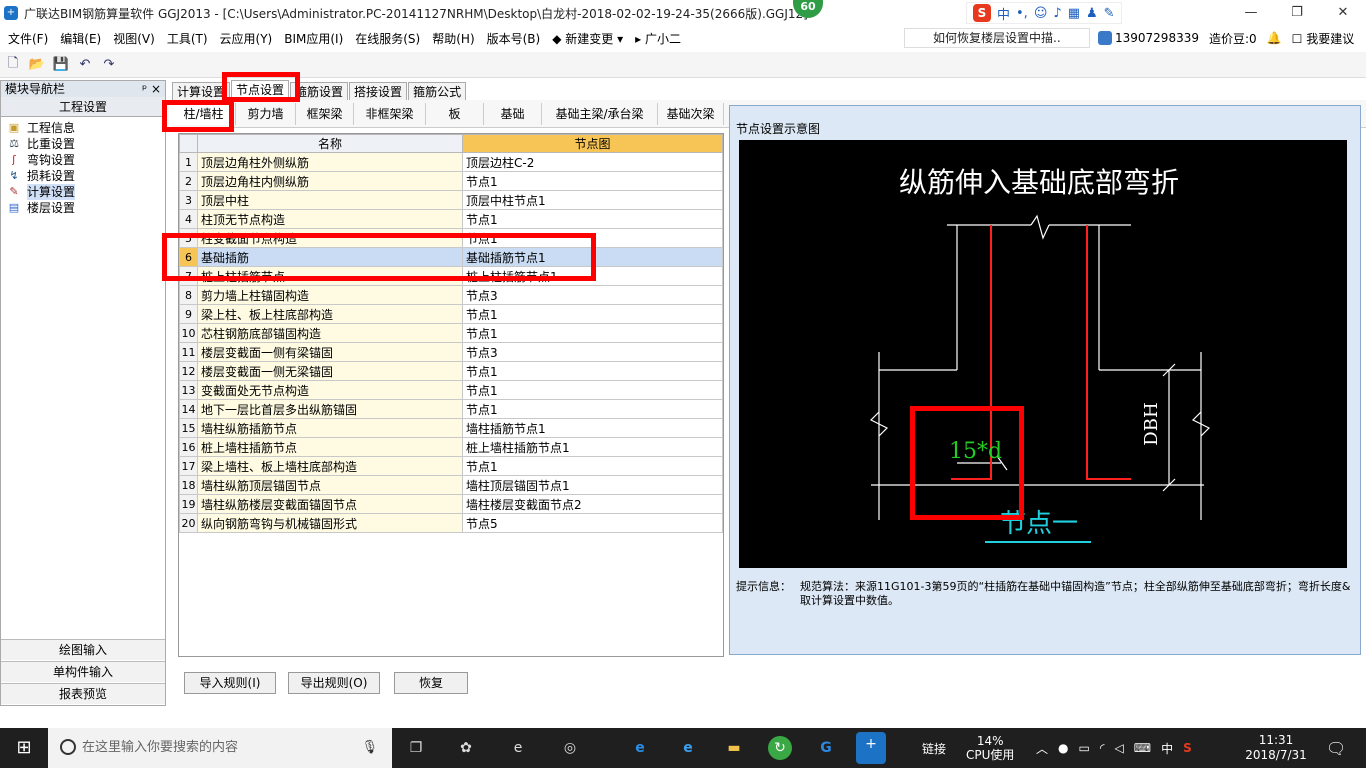 The width and height of the screenshot is (1366, 768). What do you see at coordinates (431, 683) in the screenshot?
I see `restore-button: 恢复` at bounding box center [431, 683].